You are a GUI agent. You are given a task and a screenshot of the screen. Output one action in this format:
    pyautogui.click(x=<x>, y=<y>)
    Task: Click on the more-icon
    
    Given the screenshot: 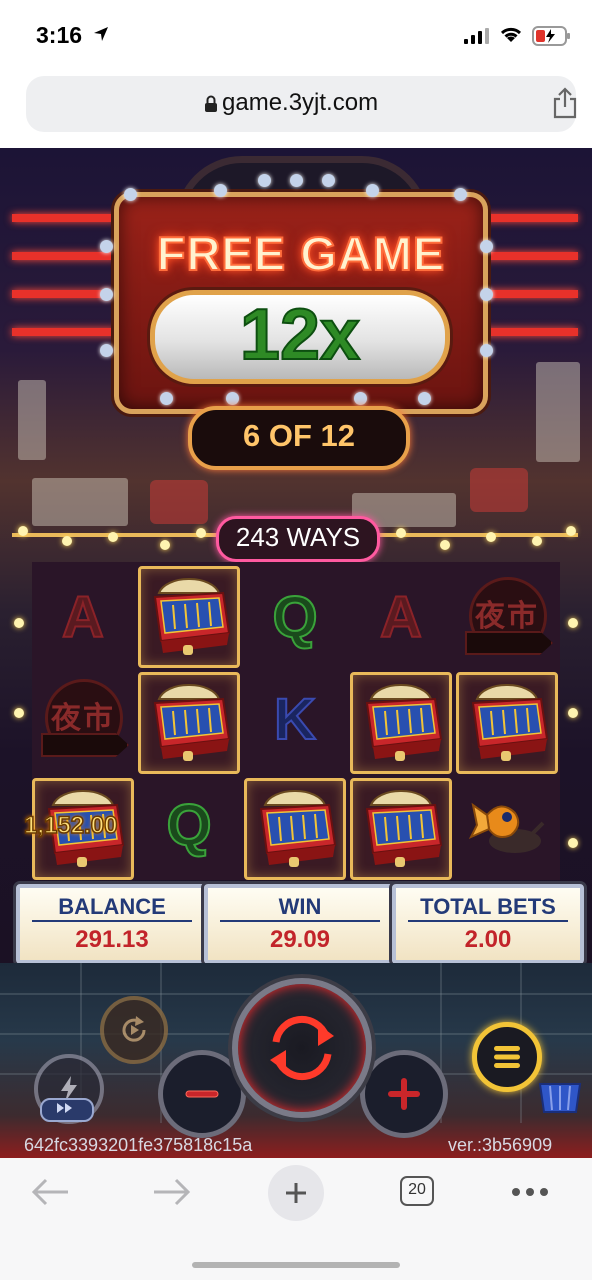 What is the action you would take?
    pyautogui.click(x=530, y=1192)
    